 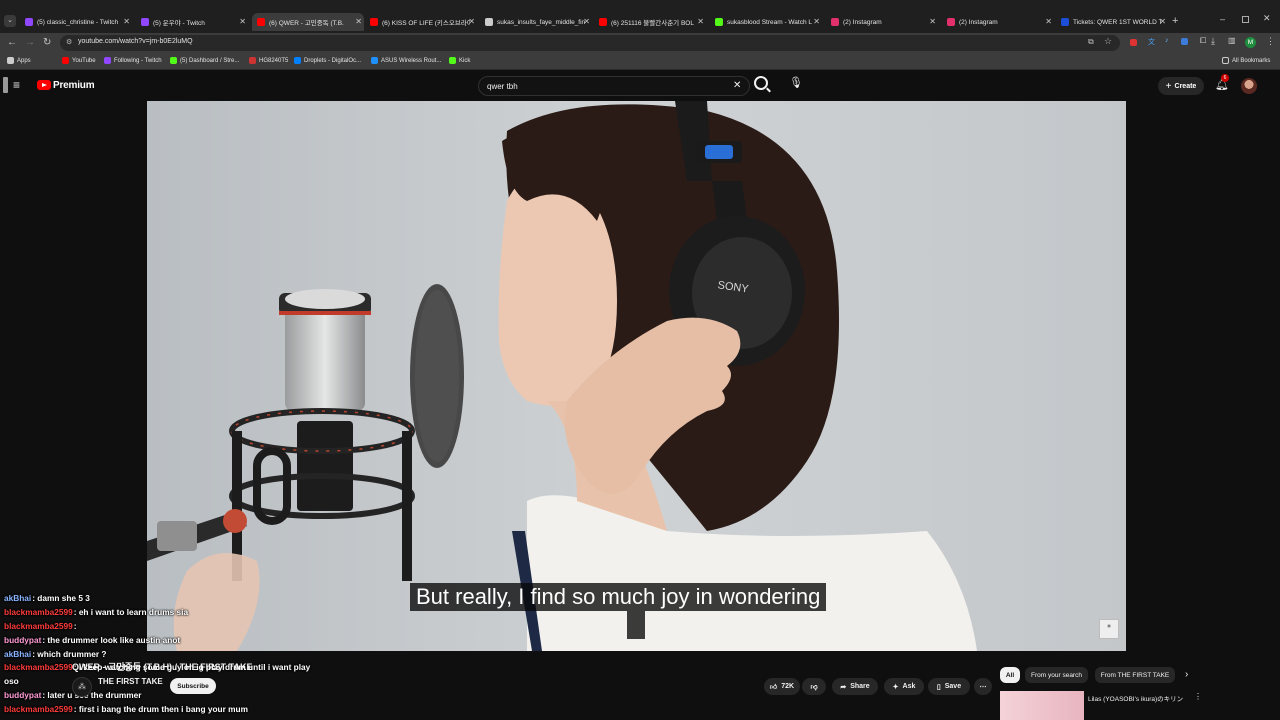 I want to click on microphone, so click(x=325, y=356).